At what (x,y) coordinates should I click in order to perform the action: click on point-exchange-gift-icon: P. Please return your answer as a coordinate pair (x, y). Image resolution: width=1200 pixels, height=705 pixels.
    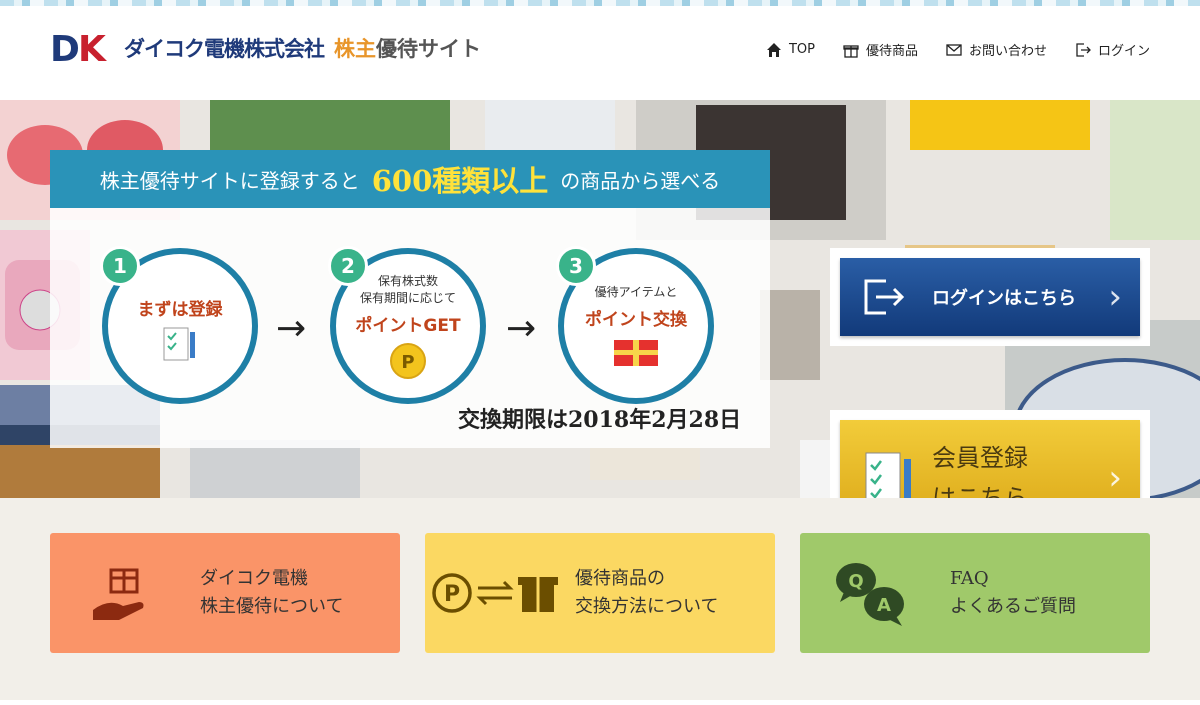
    Looking at the image, I should click on (495, 593).